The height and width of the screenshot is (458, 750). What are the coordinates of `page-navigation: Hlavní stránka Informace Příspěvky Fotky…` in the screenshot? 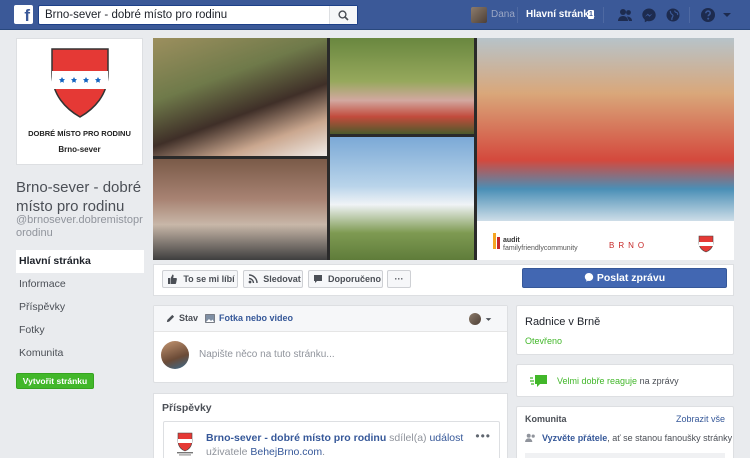 It's located at (80, 307).